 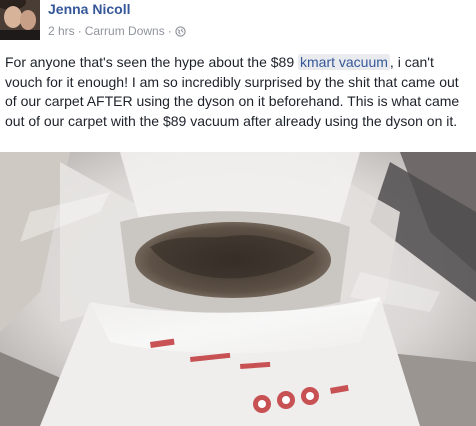 I want to click on hashtag-link: kmart vacuum, so click(x=344, y=62).